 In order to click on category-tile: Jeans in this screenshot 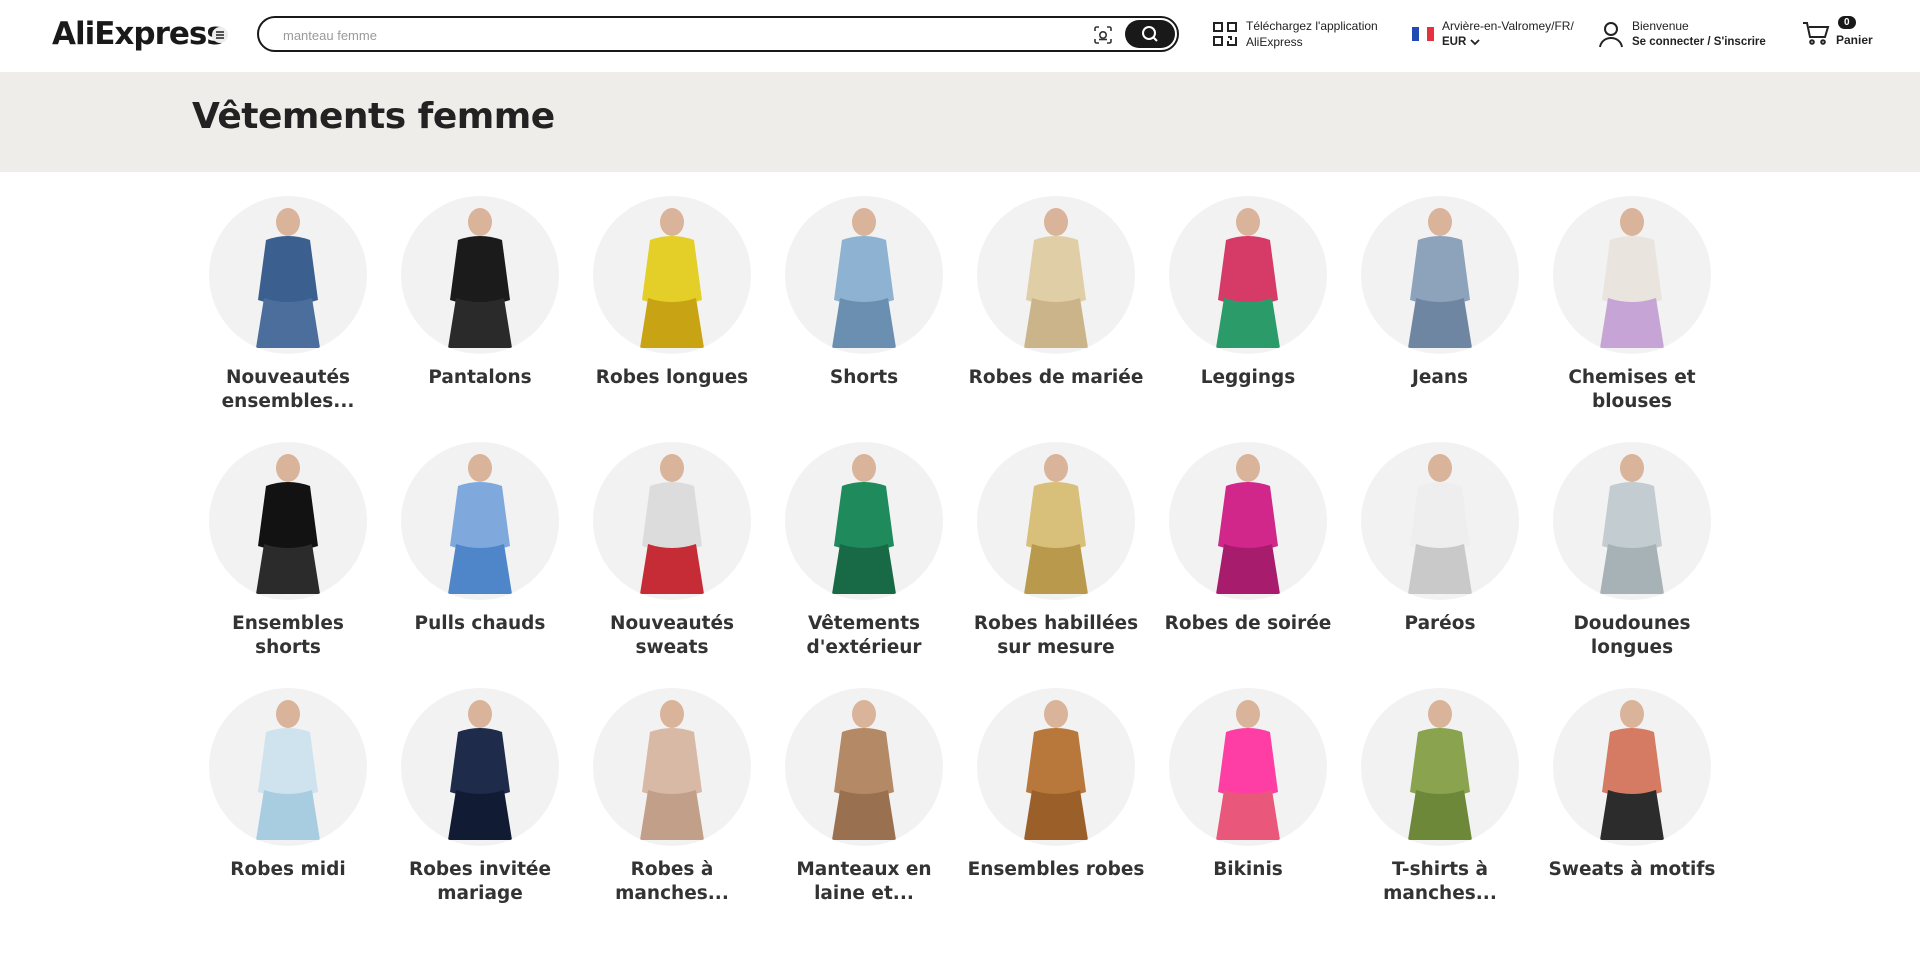, I will do `click(1440, 293)`.